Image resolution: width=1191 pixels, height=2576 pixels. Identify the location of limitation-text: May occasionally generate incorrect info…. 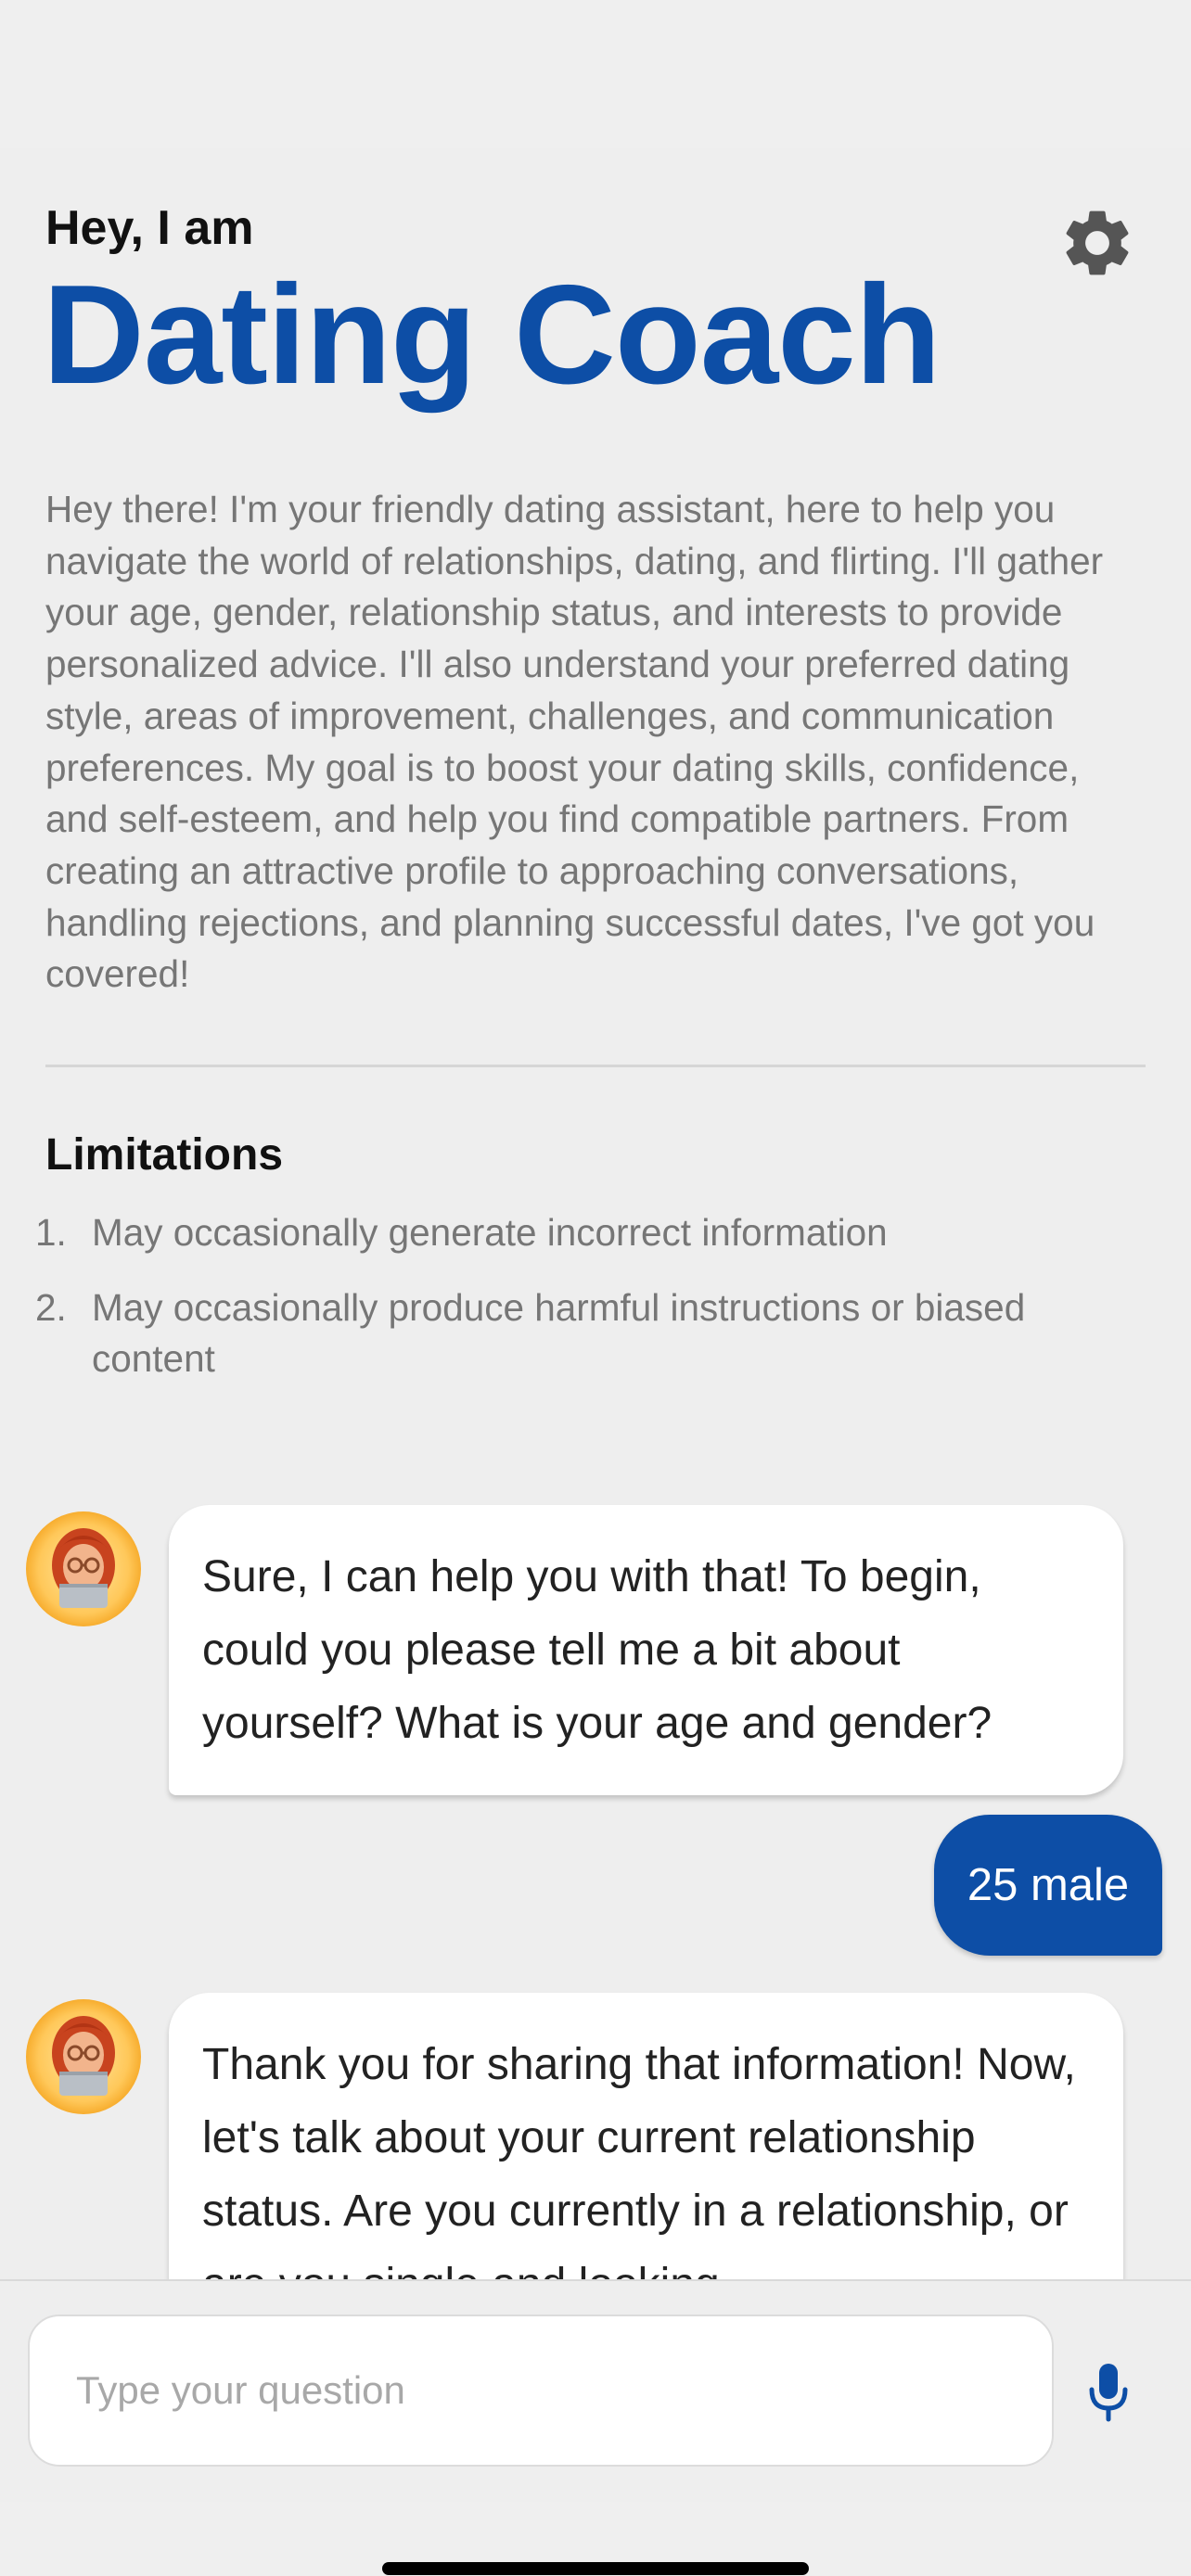
(490, 1232).